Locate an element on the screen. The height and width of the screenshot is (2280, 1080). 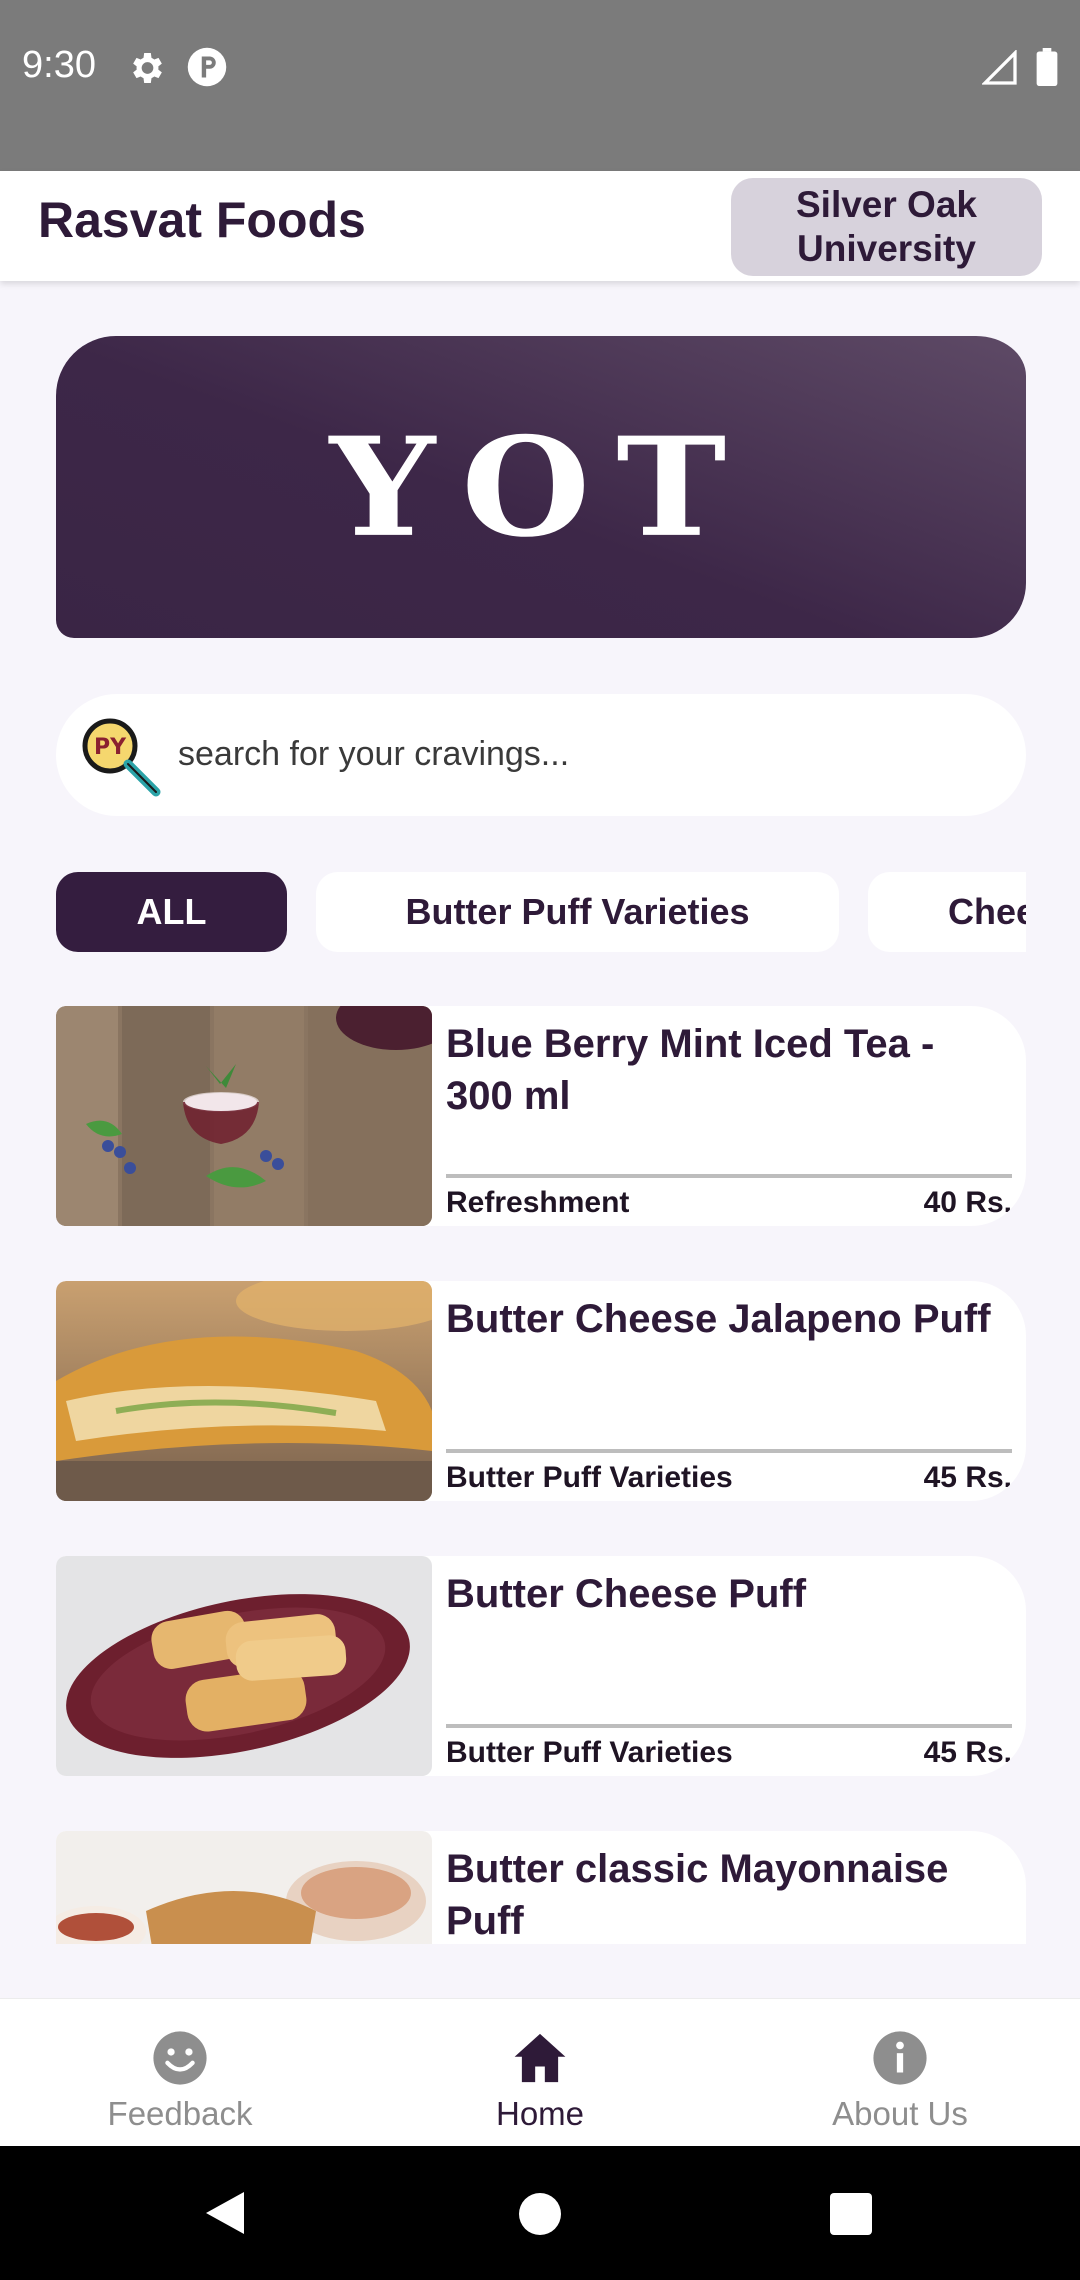
nav-label-home: Home is located at coordinates (540, 2113).